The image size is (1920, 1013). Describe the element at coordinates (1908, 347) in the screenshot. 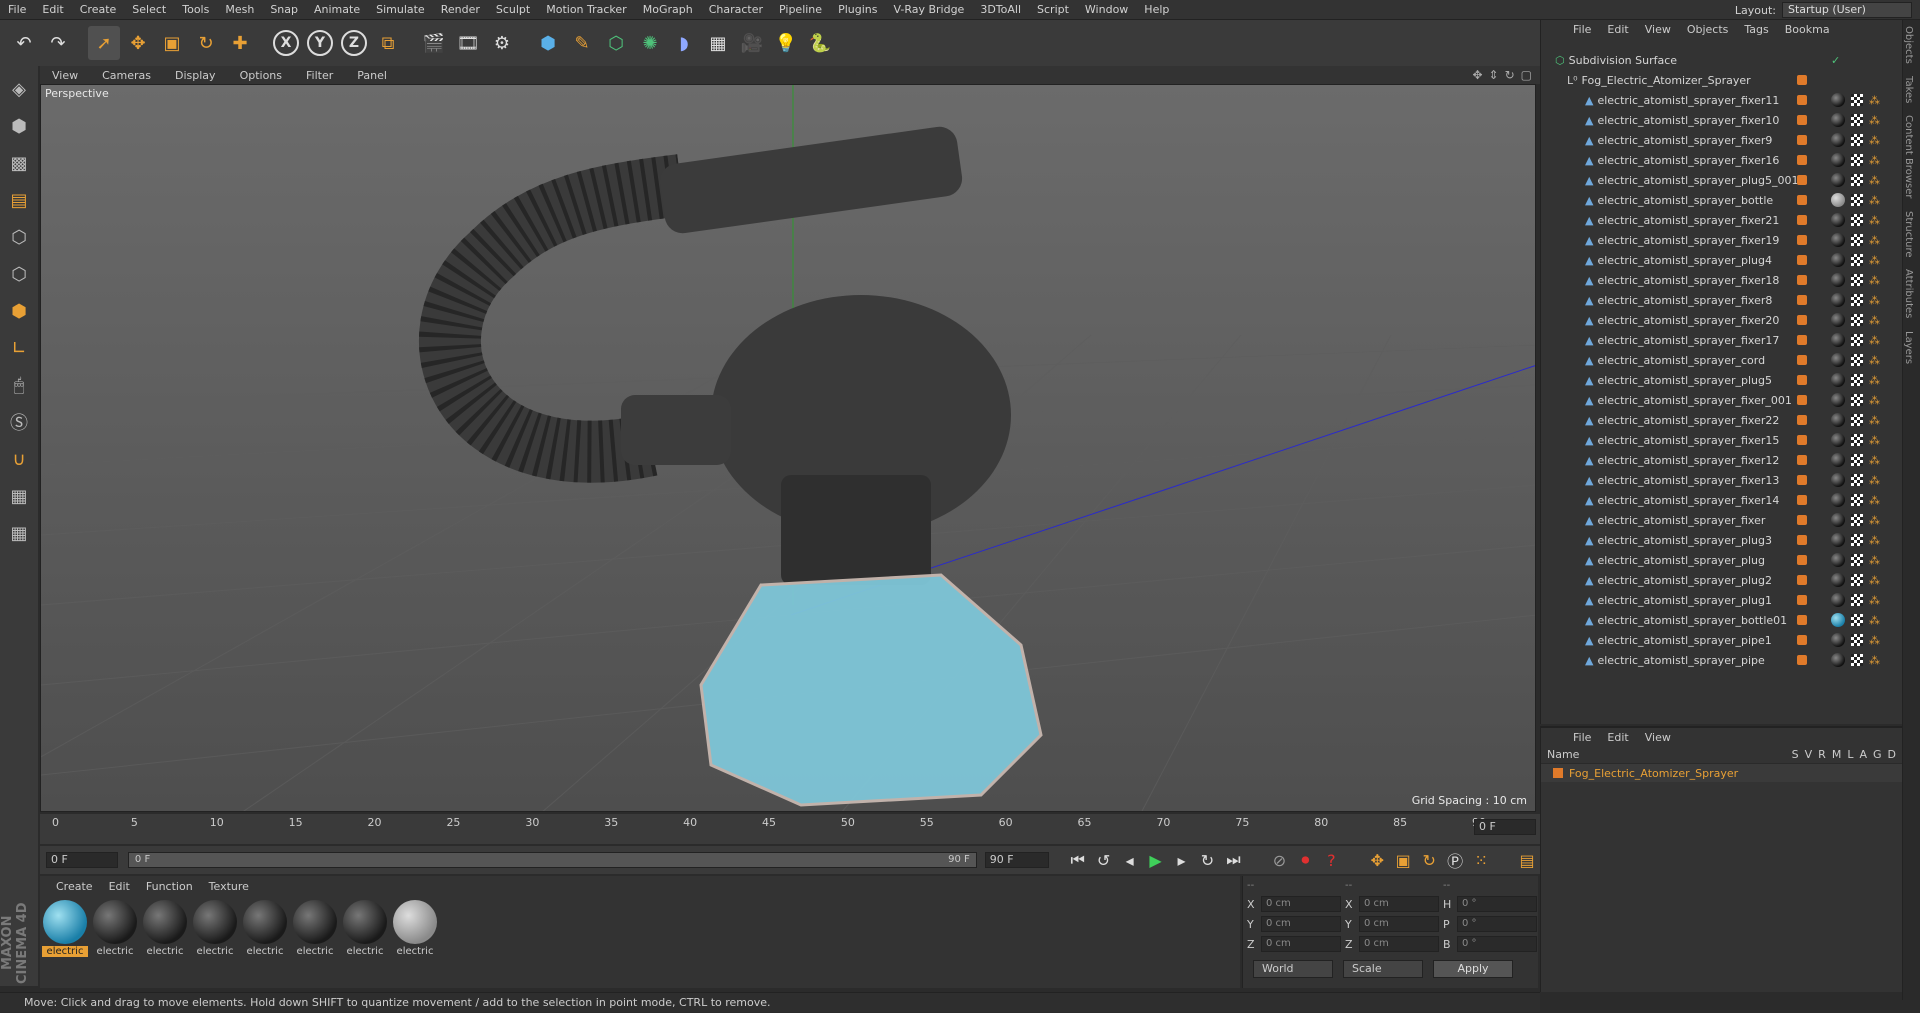

I see `side-tab-layers: Layers` at that location.